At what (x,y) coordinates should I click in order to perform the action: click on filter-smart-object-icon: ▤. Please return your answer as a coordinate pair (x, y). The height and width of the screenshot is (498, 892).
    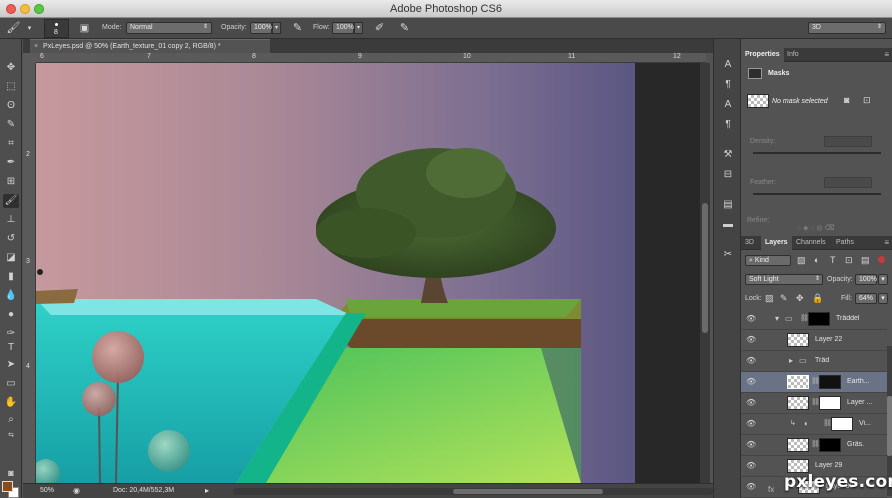
    Looking at the image, I should click on (865, 260).